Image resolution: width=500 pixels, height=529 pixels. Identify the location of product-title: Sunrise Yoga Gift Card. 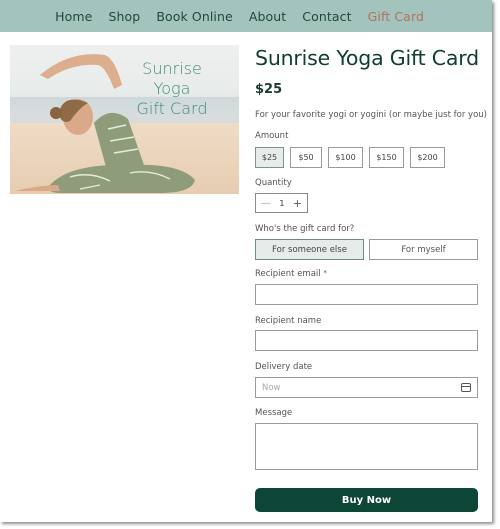
(367, 58).